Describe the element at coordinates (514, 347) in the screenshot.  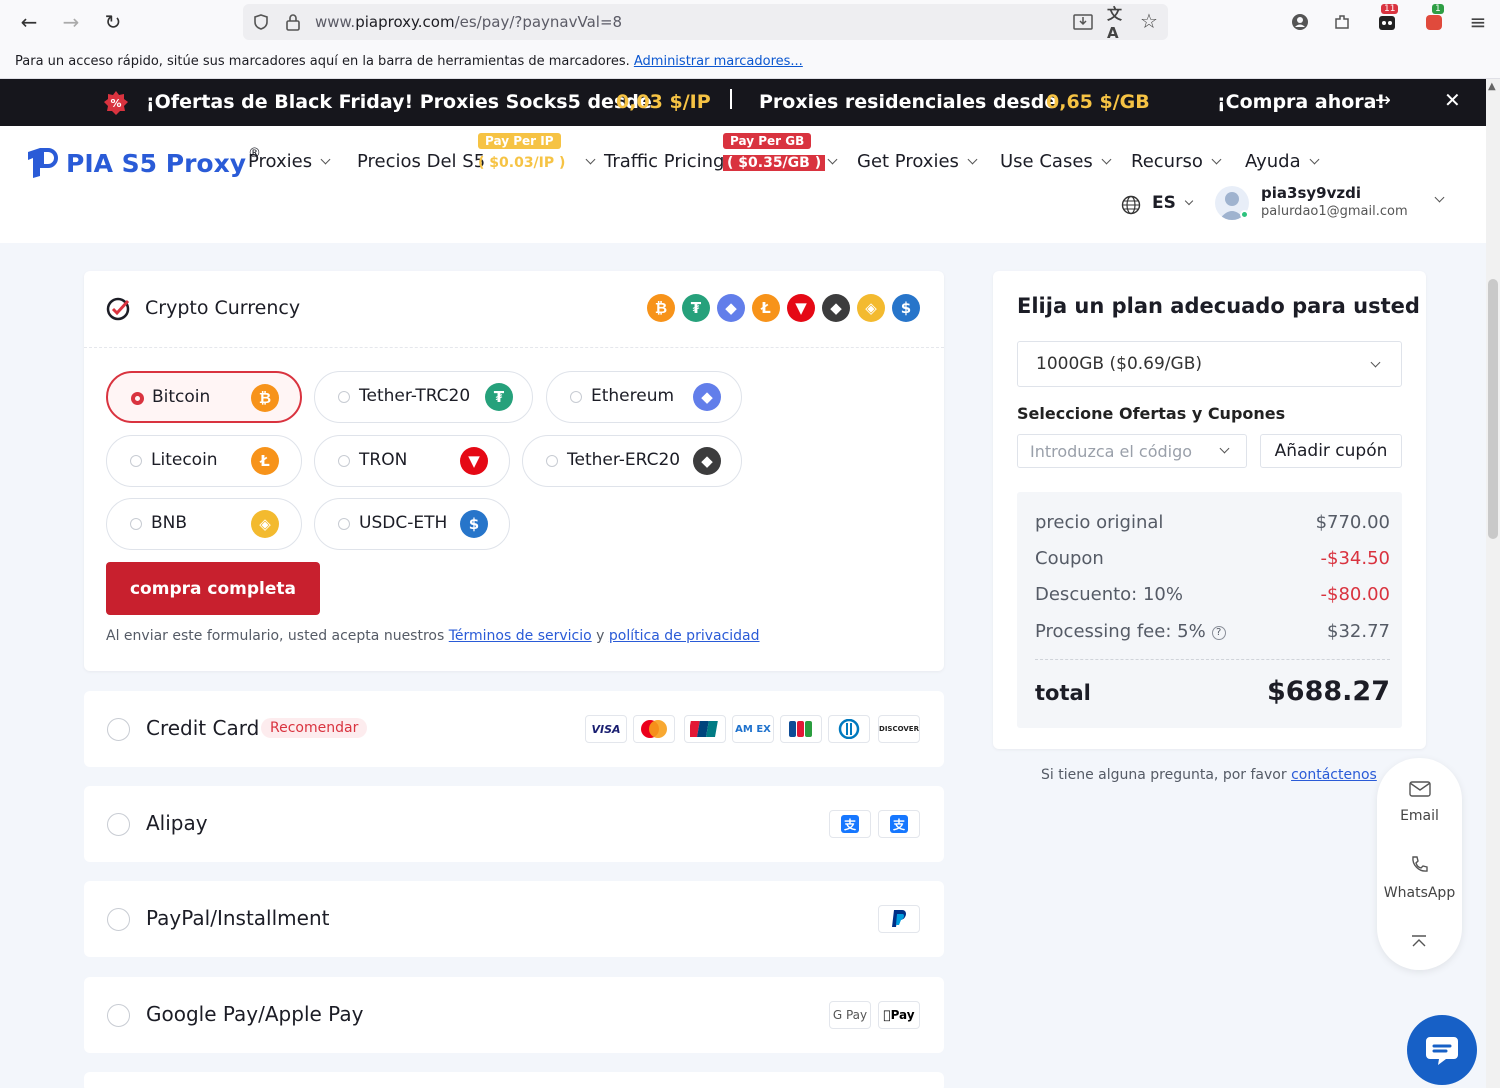
I see `divider` at that location.